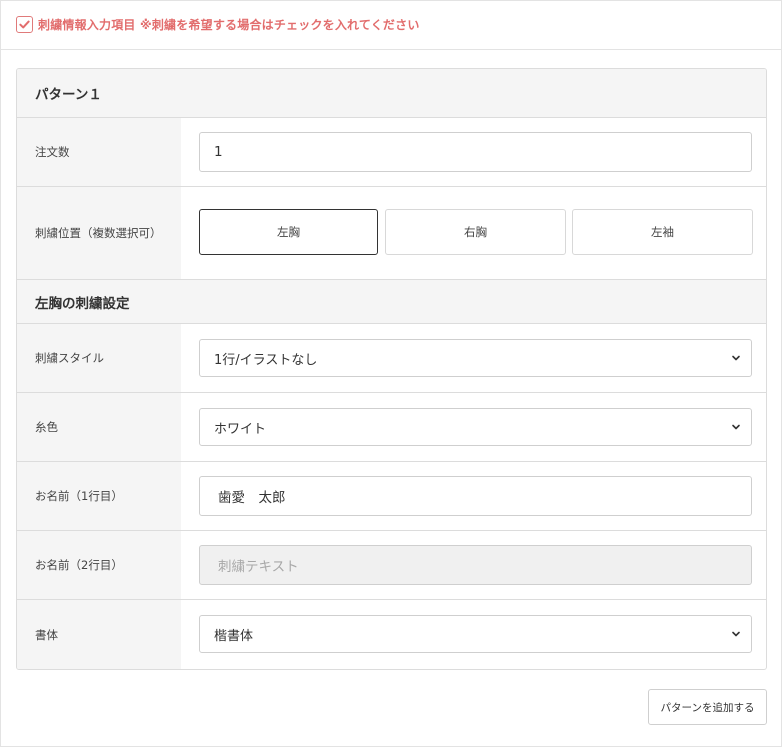 The width and height of the screenshot is (782, 747). I want to click on thread-color-value: ホワイト, so click(240, 429).